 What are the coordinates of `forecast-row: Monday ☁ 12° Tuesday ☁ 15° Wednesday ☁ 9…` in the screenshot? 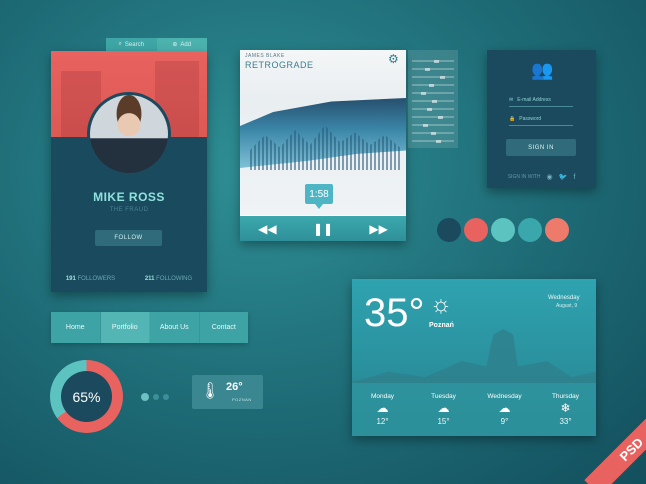 It's located at (474, 409).